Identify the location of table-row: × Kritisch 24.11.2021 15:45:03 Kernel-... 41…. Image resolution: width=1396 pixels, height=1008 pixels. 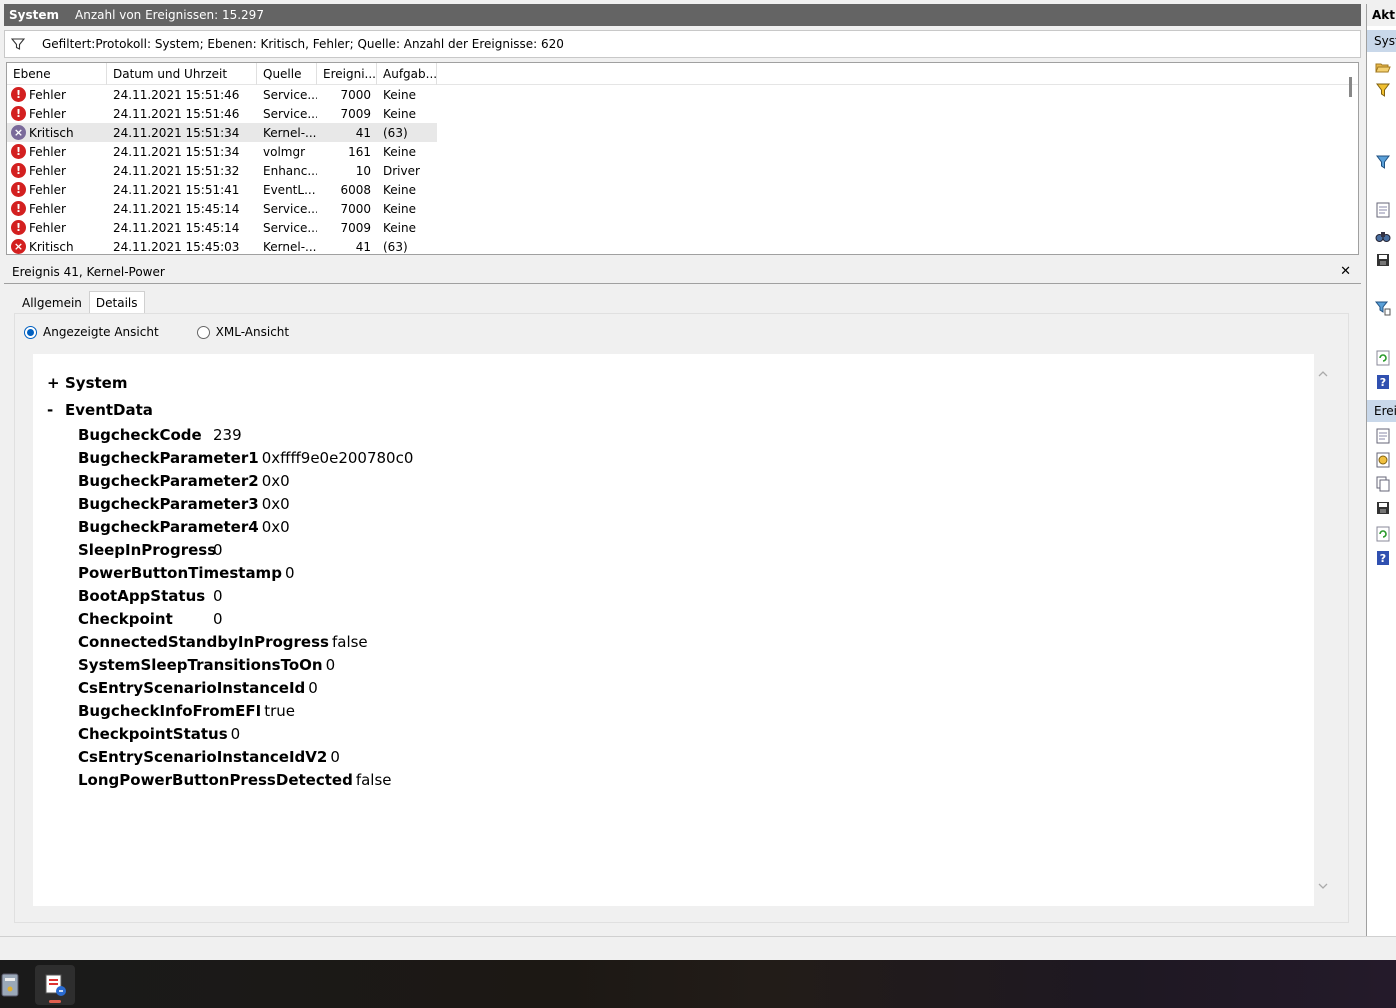
(682, 245).